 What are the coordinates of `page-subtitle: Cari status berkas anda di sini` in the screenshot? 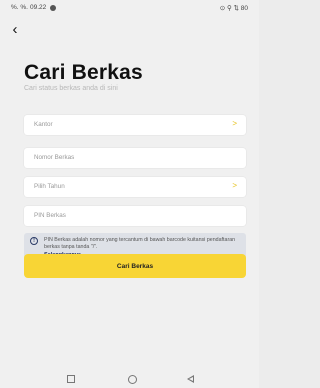 It's located at (71, 88).